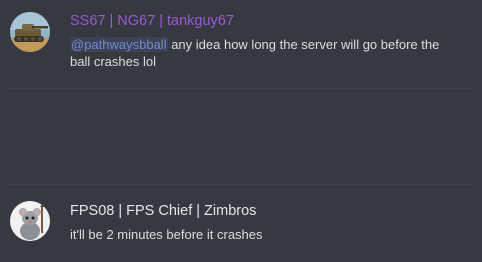 The width and height of the screenshot is (482, 262). What do you see at coordinates (271, 211) in the screenshot?
I see `message-author: FPS08 | FPS Chief | Zimbros` at bounding box center [271, 211].